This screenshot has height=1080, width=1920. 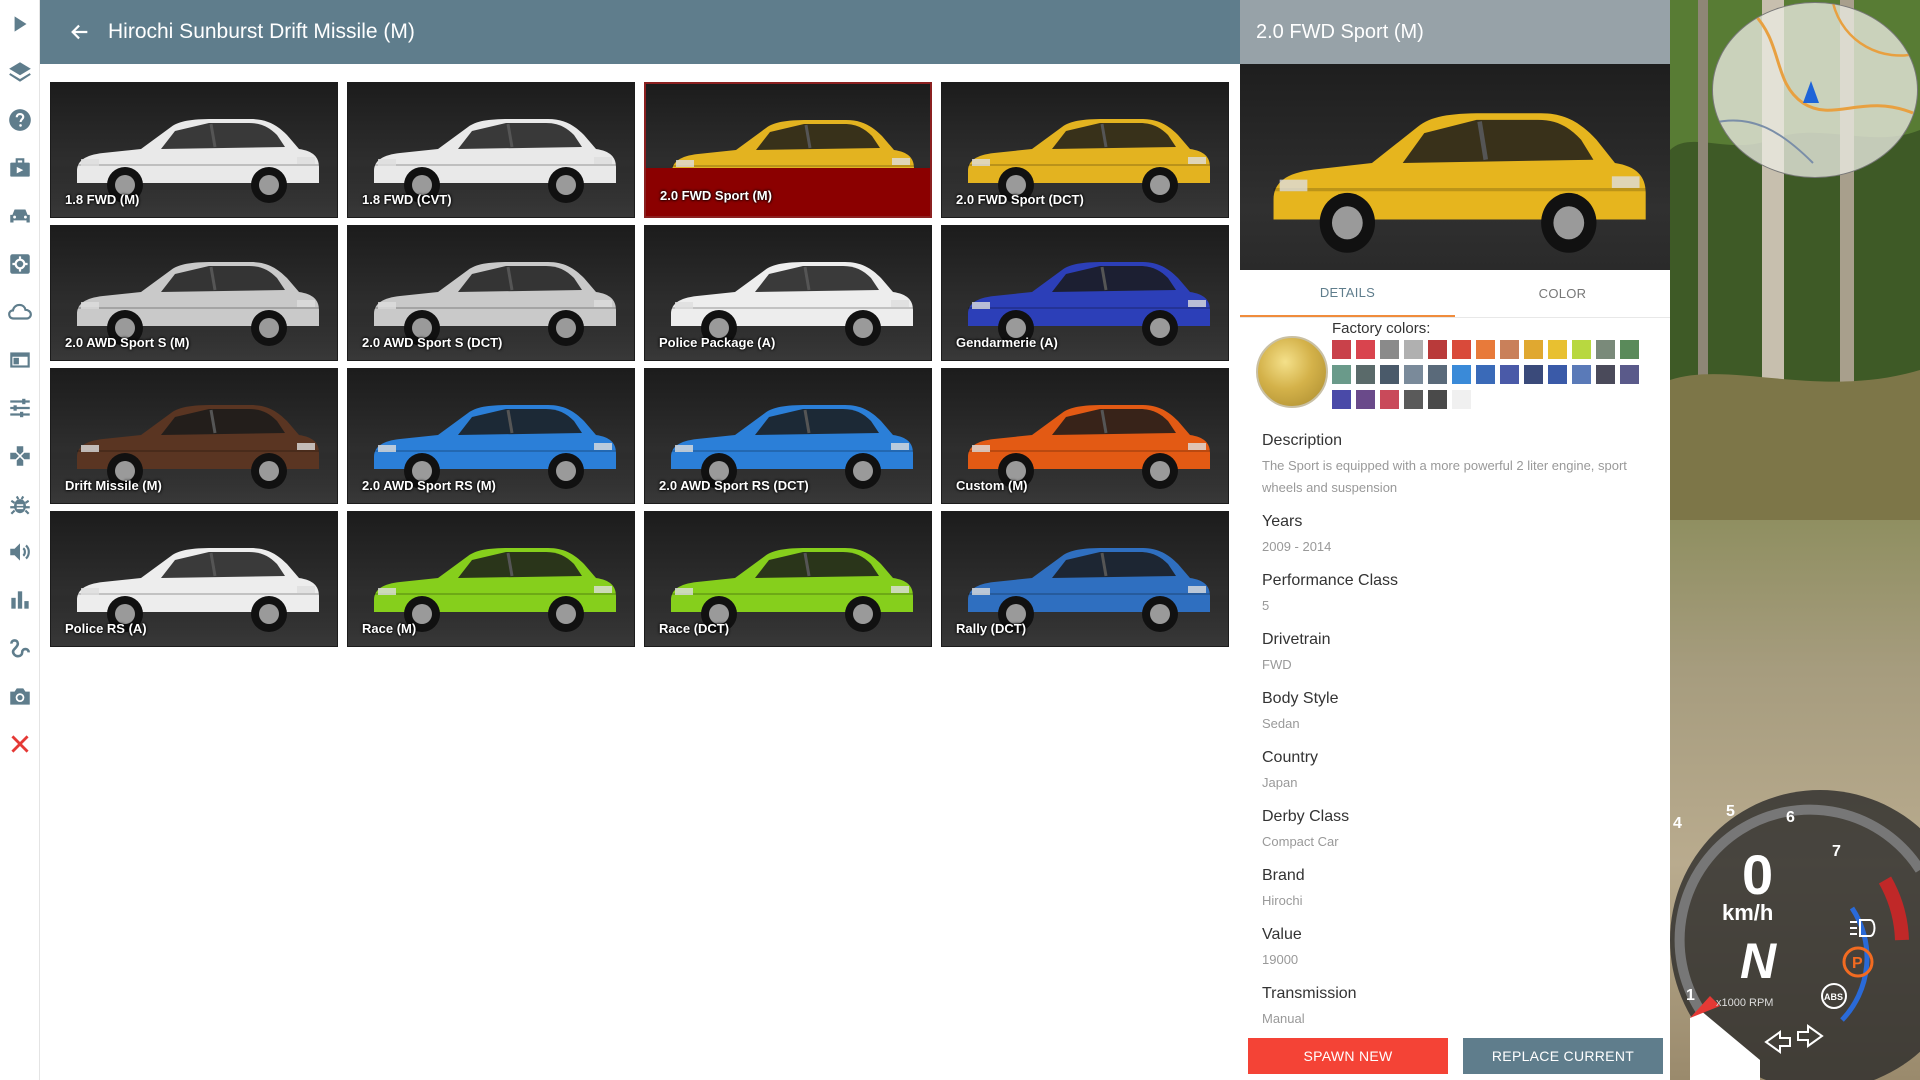 I want to click on config-tile-6: 2.0 AWD Sport S (DCT), so click(x=491, y=293).